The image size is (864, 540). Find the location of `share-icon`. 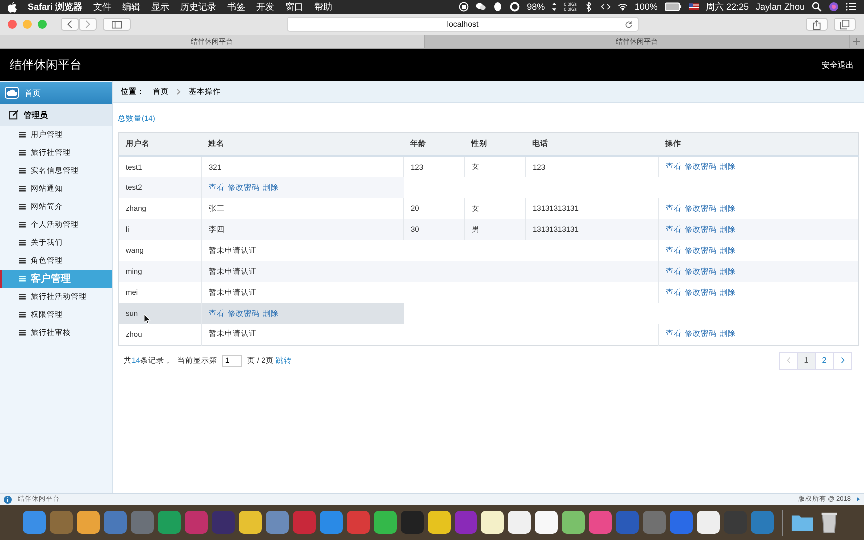

share-icon is located at coordinates (817, 25).